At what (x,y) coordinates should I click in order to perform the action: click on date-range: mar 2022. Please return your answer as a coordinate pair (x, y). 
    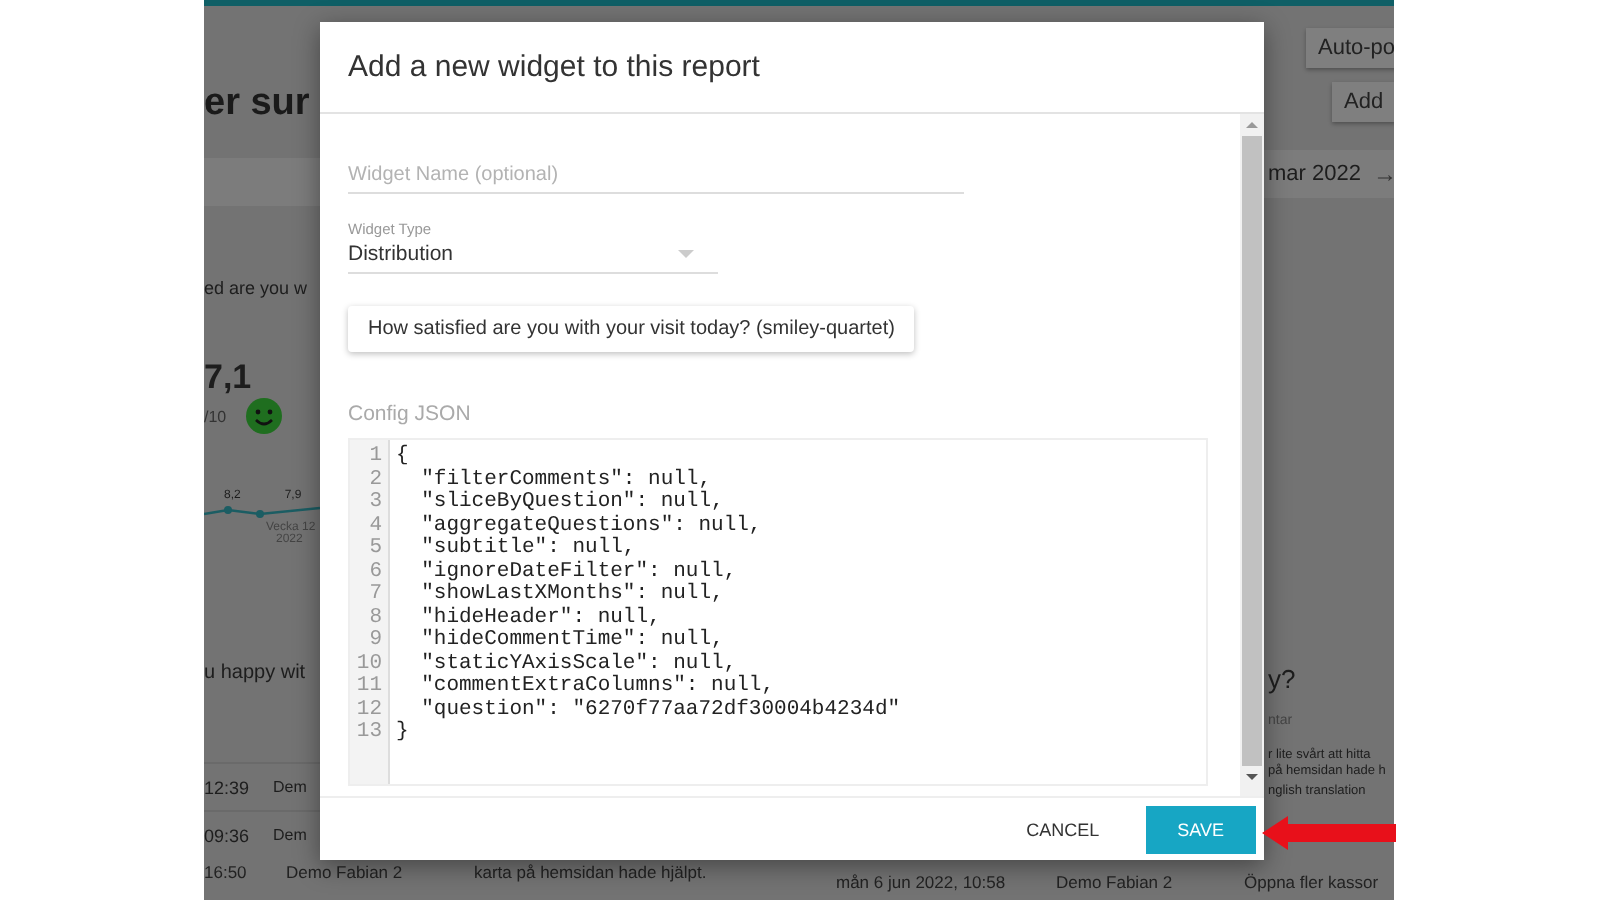
    Looking at the image, I should click on (1314, 174).